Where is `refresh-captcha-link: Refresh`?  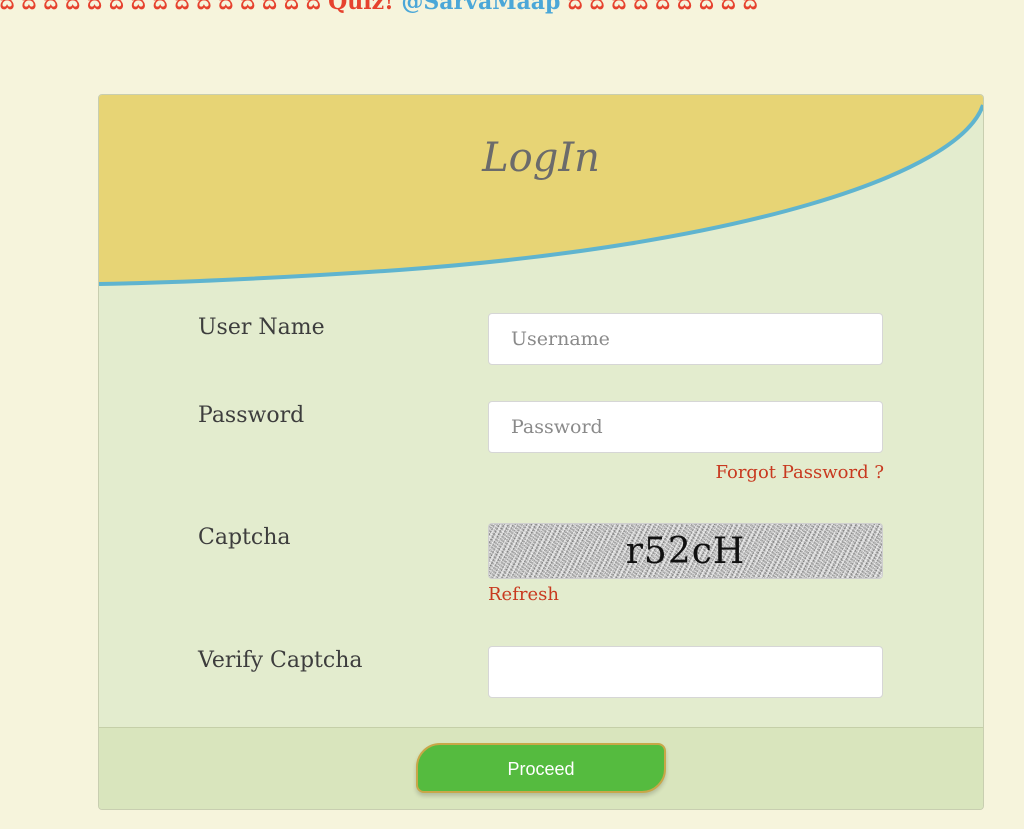
refresh-captcha-link: Refresh is located at coordinates (523, 594).